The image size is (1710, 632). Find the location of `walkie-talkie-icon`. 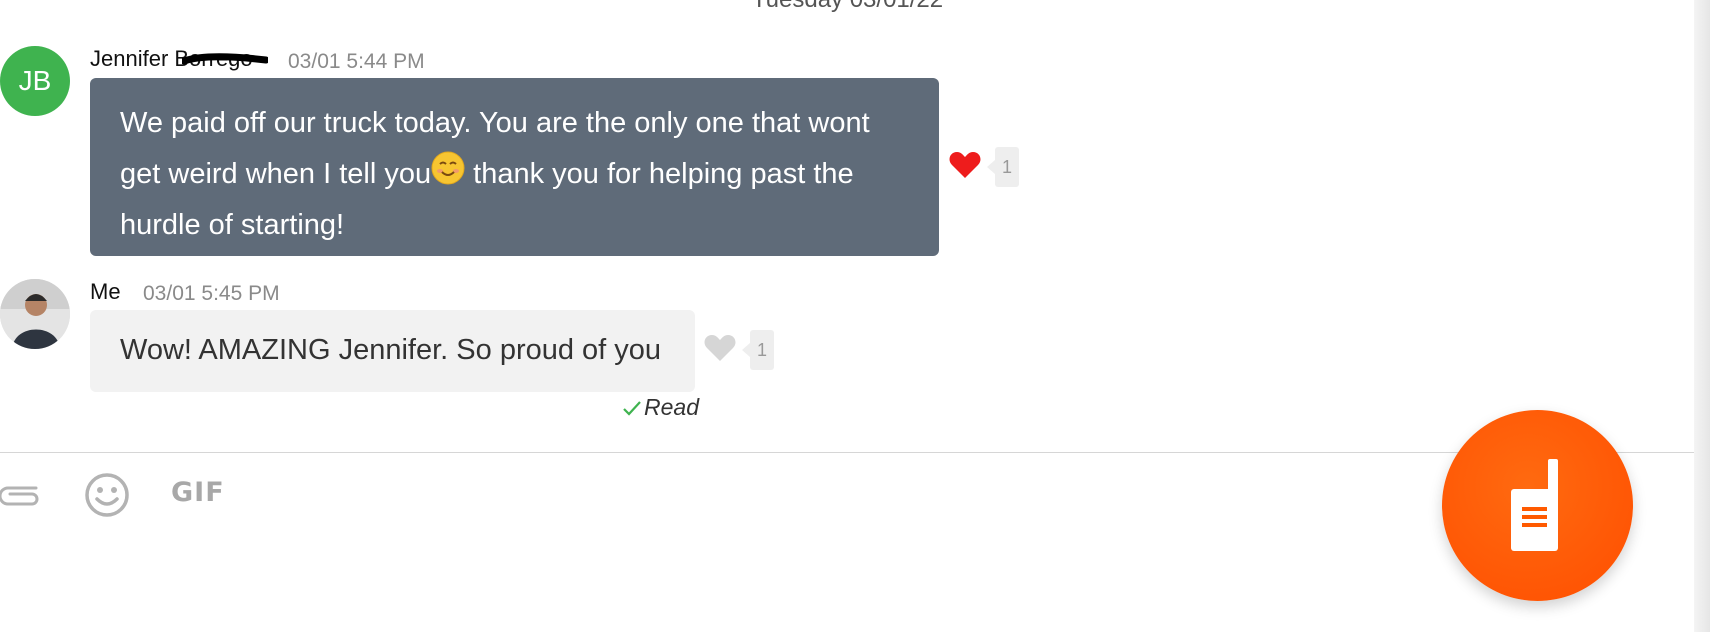

walkie-talkie-icon is located at coordinates (1534, 505).